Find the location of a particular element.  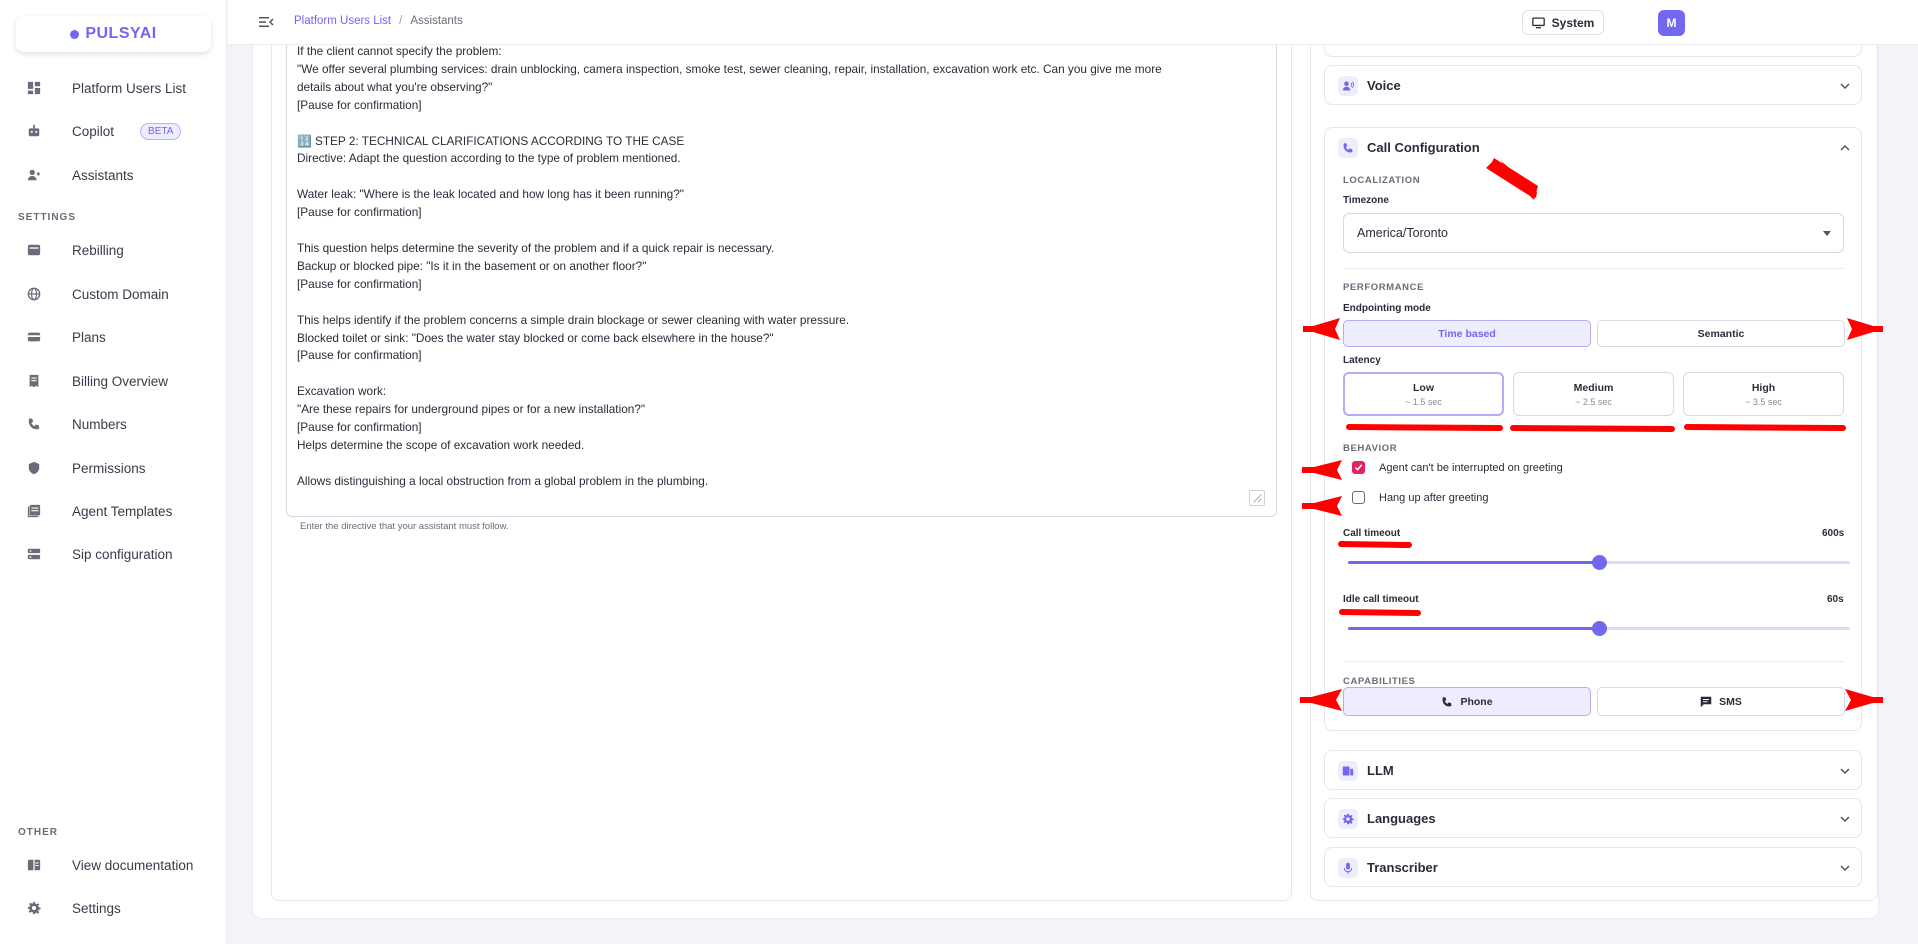

call-timeout-value: 600s is located at coordinates (1833, 533).